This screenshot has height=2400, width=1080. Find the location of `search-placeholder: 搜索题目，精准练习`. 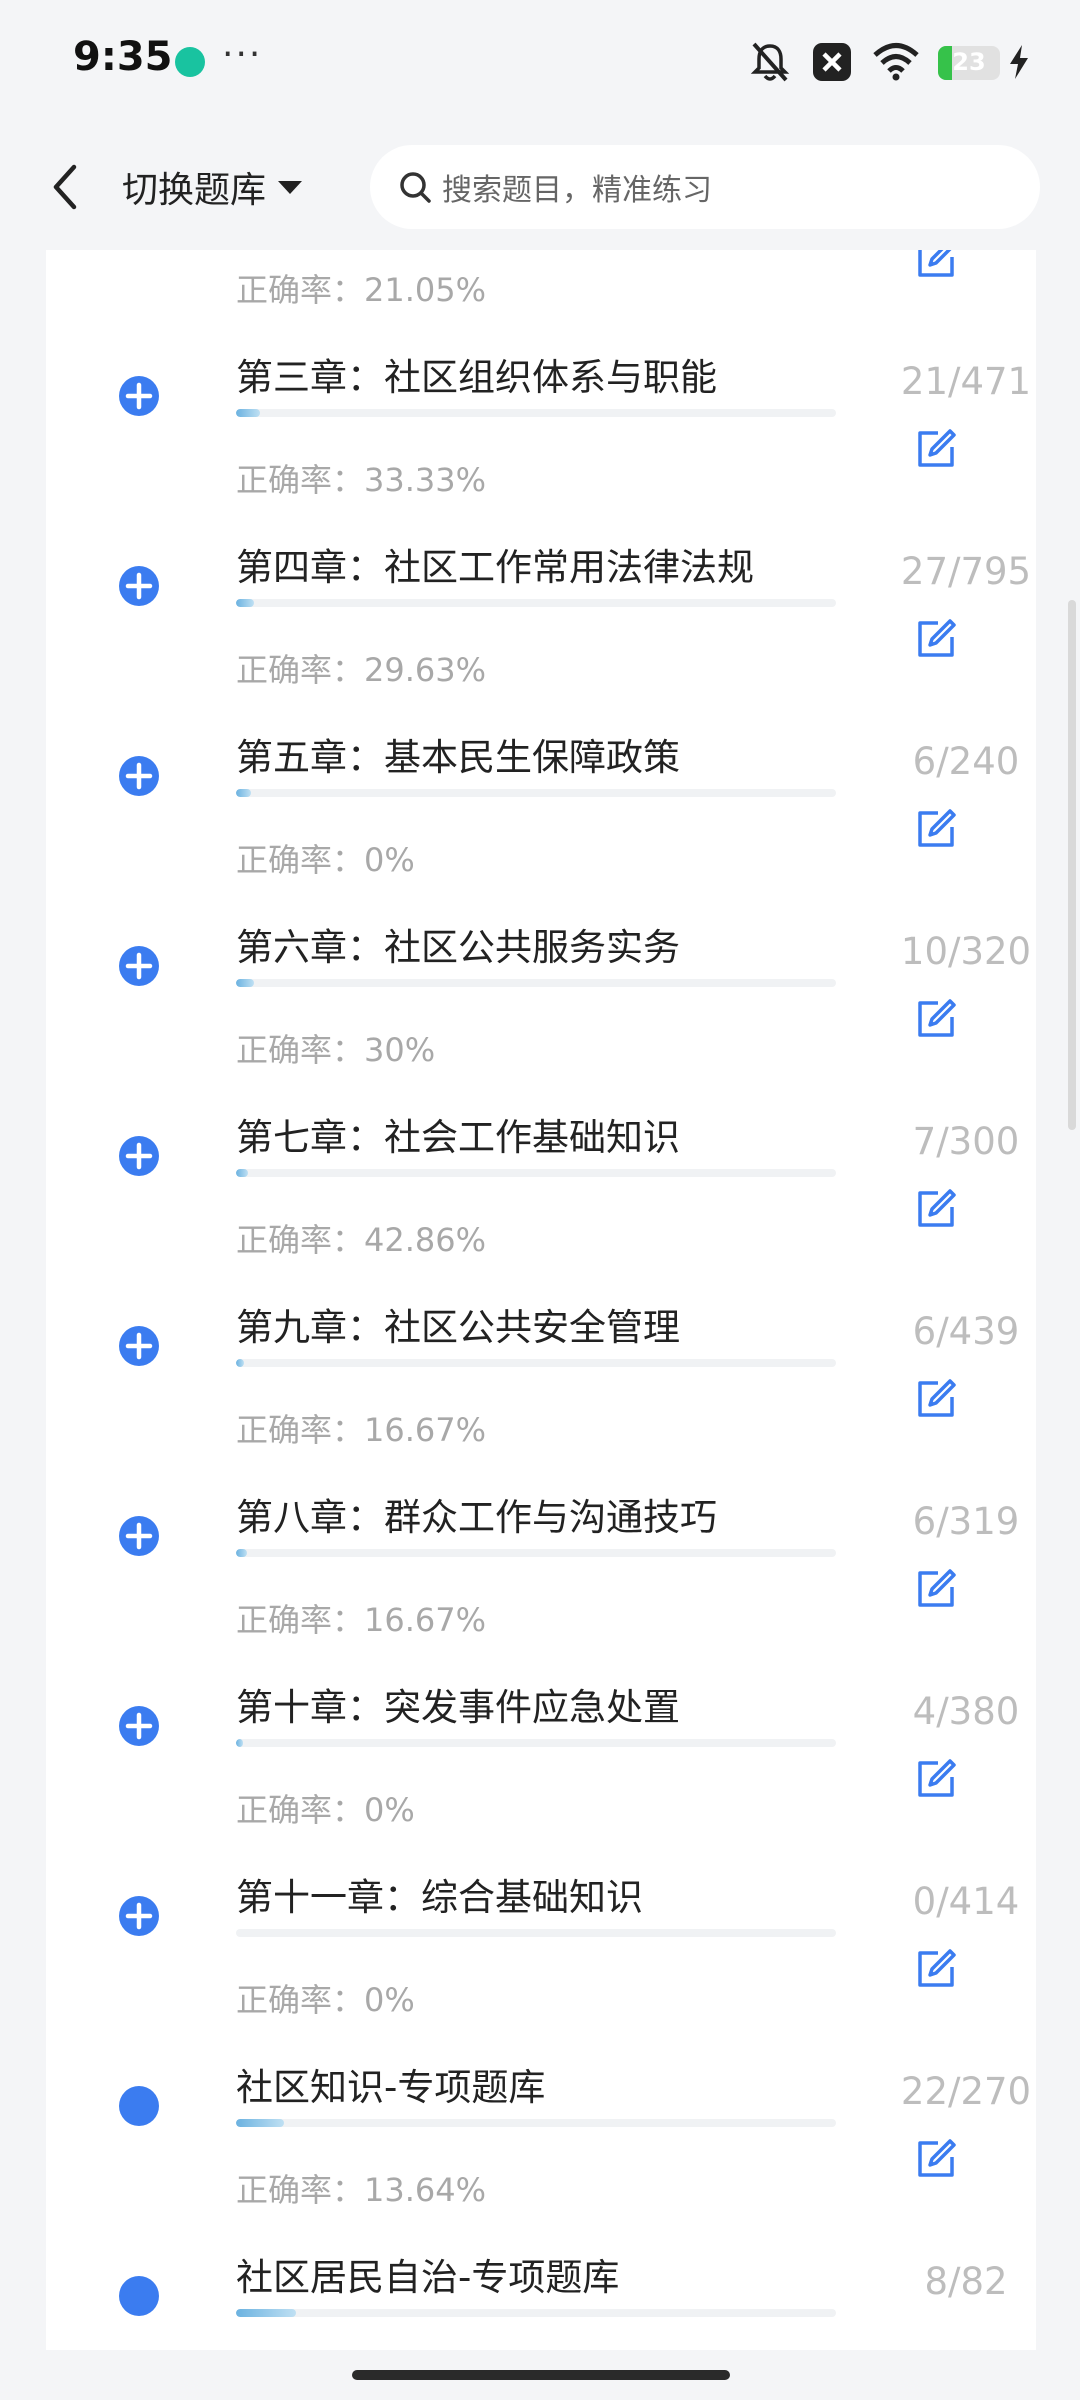

search-placeholder: 搜索题目，精准练习 is located at coordinates (577, 190).